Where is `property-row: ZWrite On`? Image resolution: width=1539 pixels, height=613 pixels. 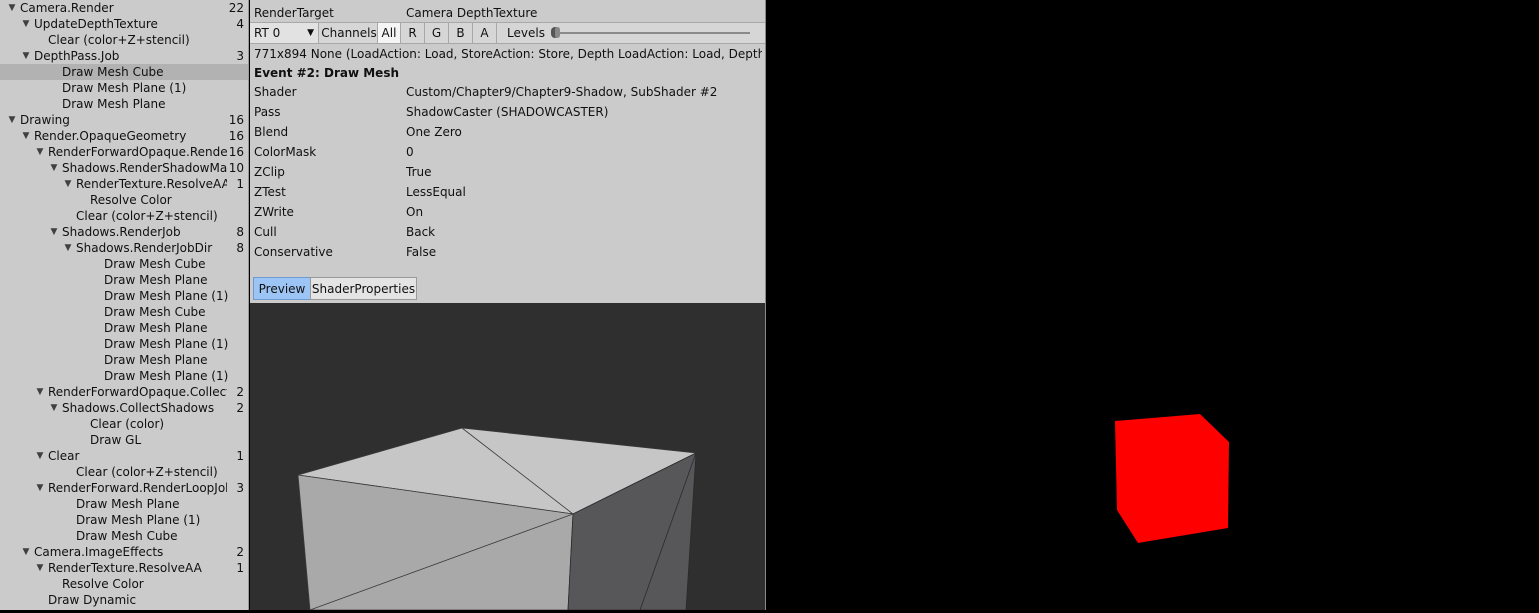
property-row: ZWrite On is located at coordinates (509, 212).